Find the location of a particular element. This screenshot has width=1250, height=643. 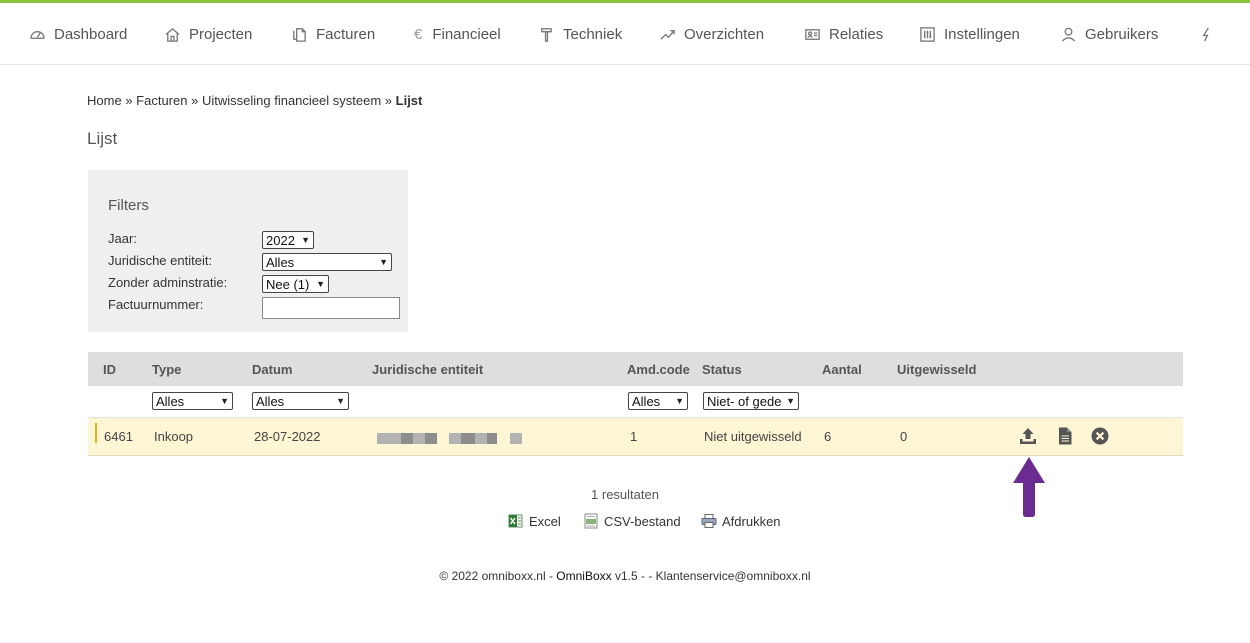

export-csv-link: CSV-bestand is located at coordinates (632, 521).